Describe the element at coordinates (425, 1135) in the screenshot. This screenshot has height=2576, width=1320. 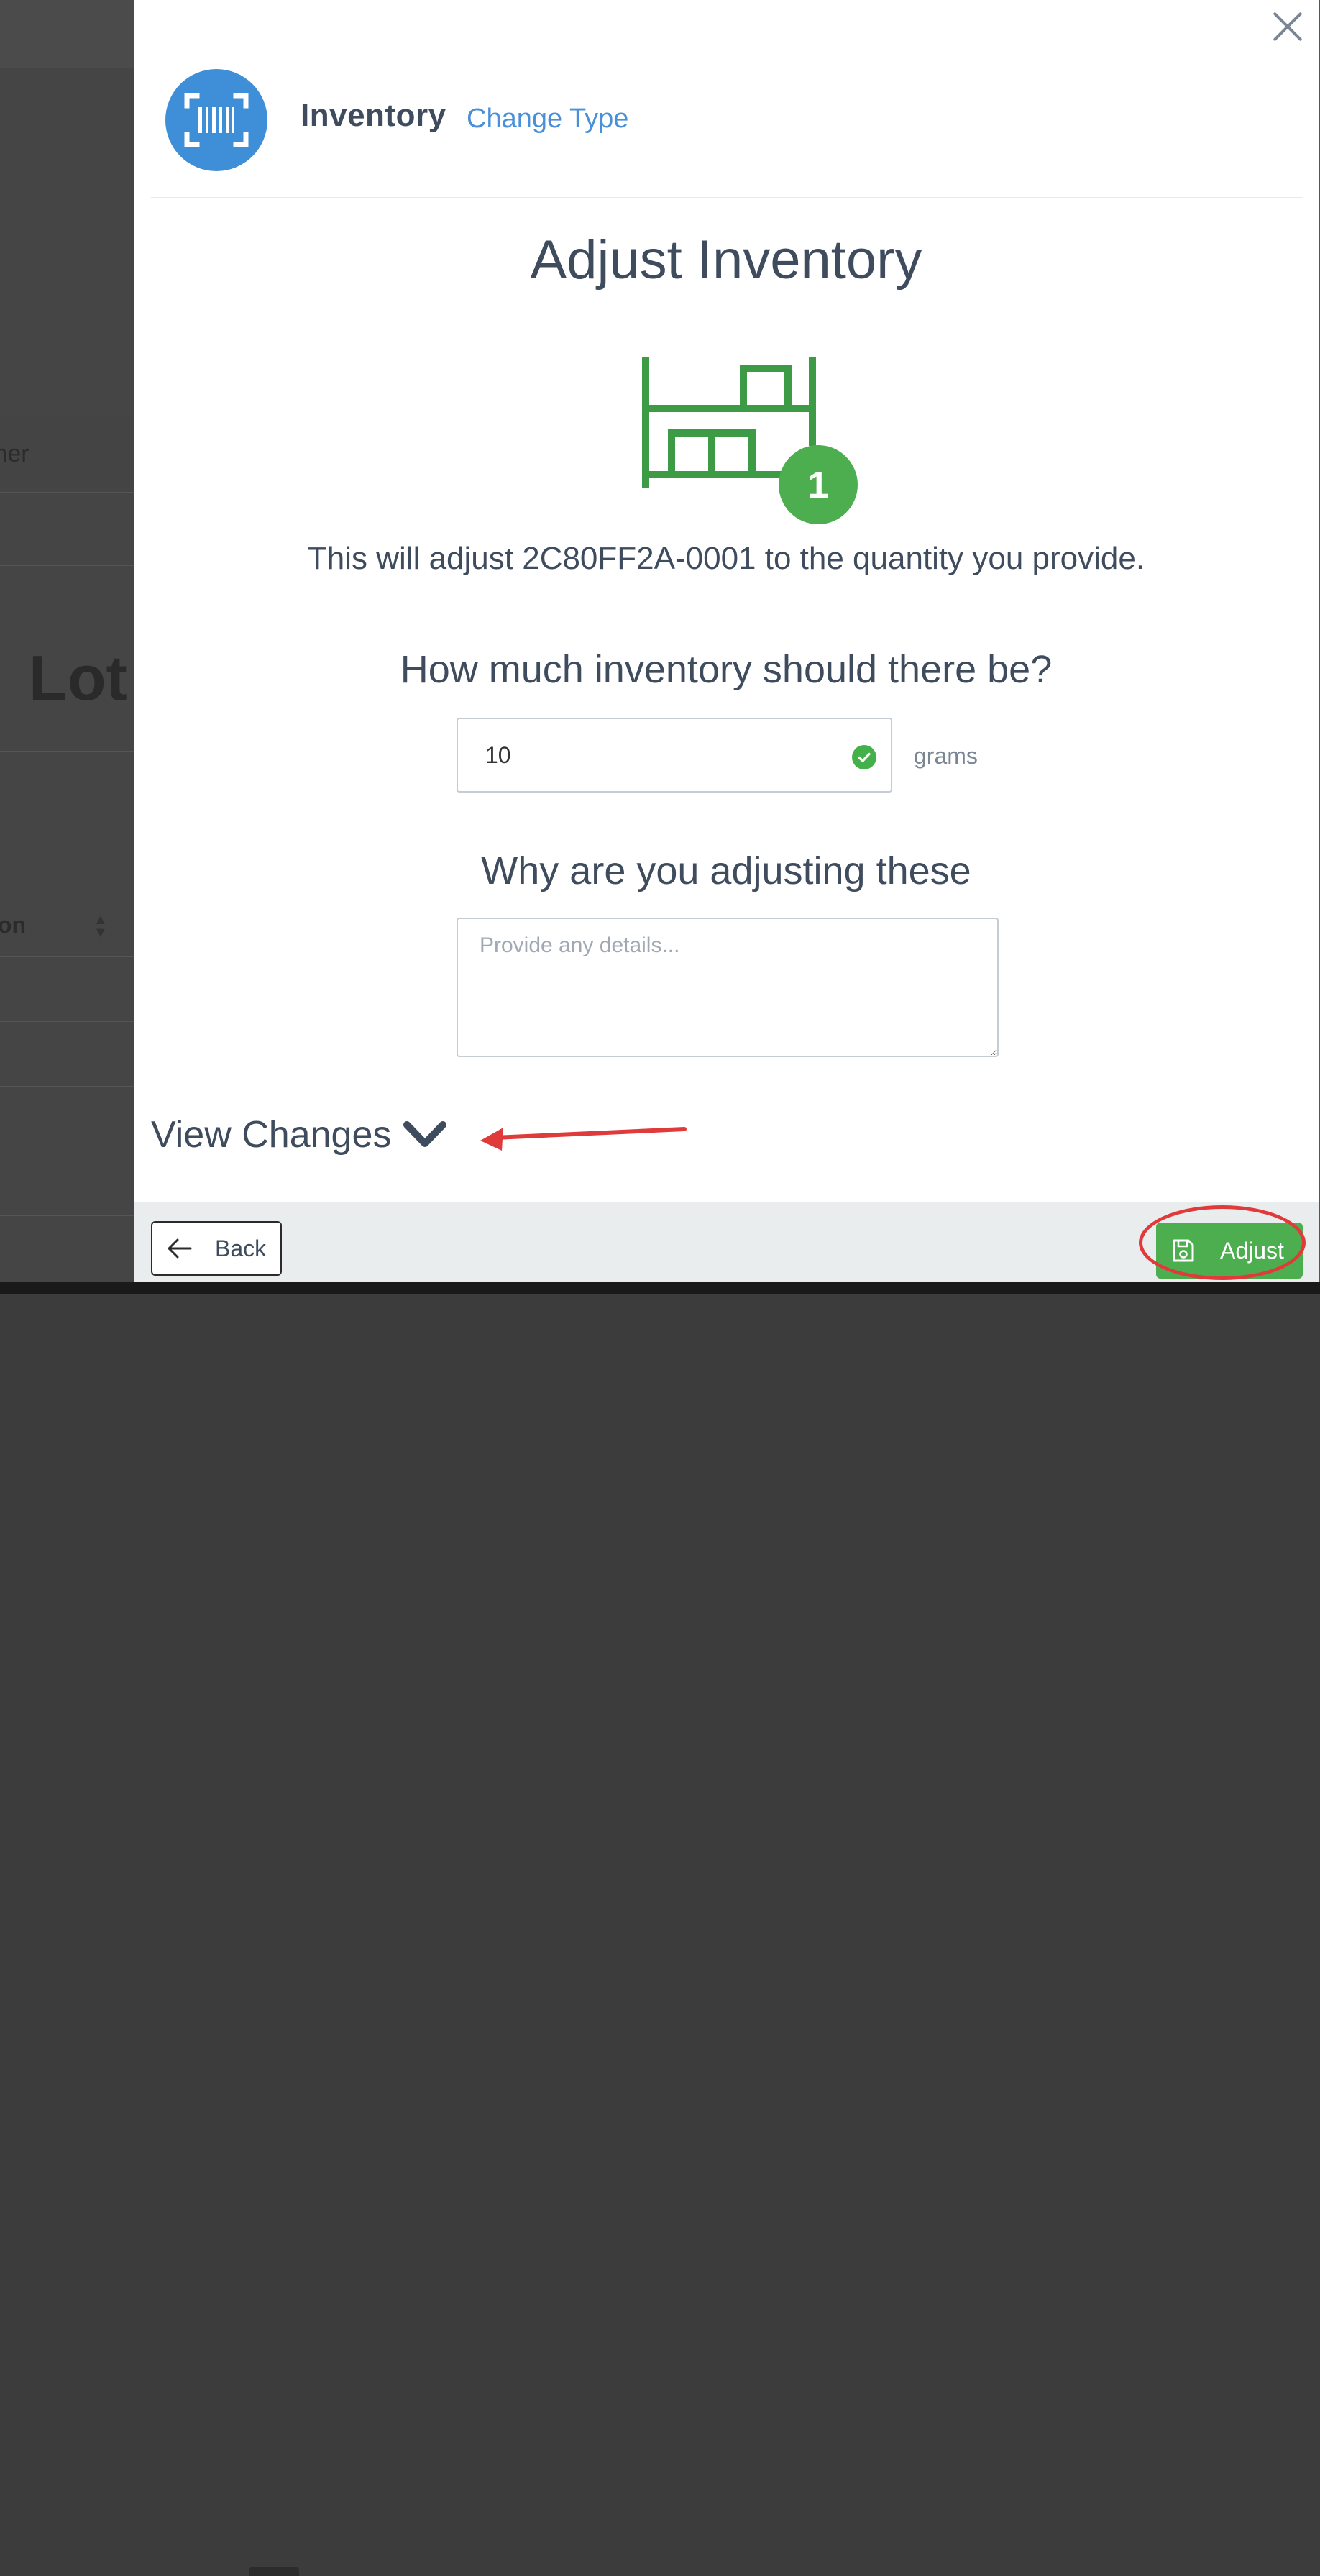
I see `chevron-down-icon` at that location.